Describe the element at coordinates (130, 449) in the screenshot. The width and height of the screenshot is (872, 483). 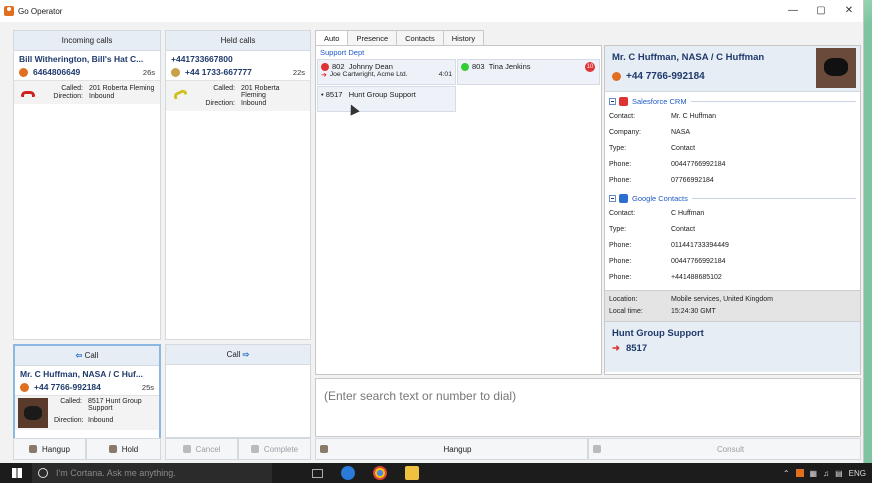
I see `hold-label: Hold` at that location.